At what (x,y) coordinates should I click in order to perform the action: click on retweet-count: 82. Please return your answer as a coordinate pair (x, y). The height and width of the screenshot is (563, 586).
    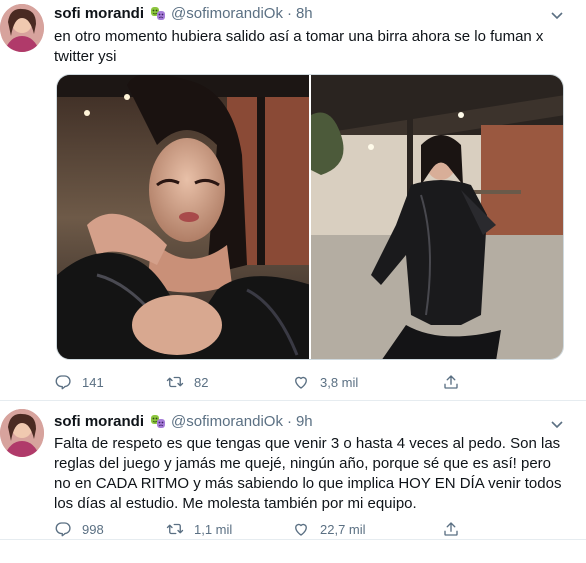
    Looking at the image, I should click on (201, 382).